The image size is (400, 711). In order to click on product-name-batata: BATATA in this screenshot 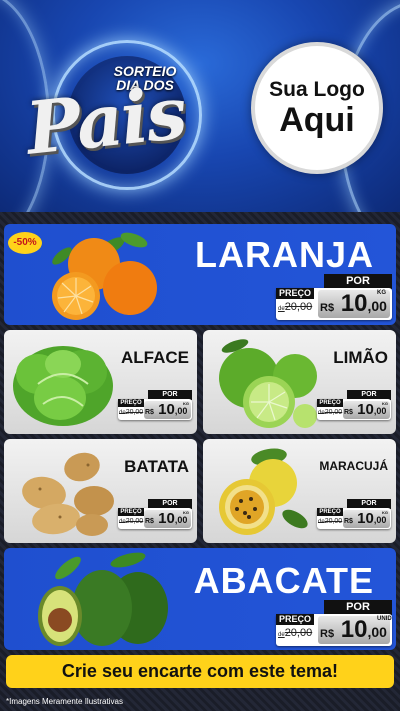, I will do `click(156, 466)`.